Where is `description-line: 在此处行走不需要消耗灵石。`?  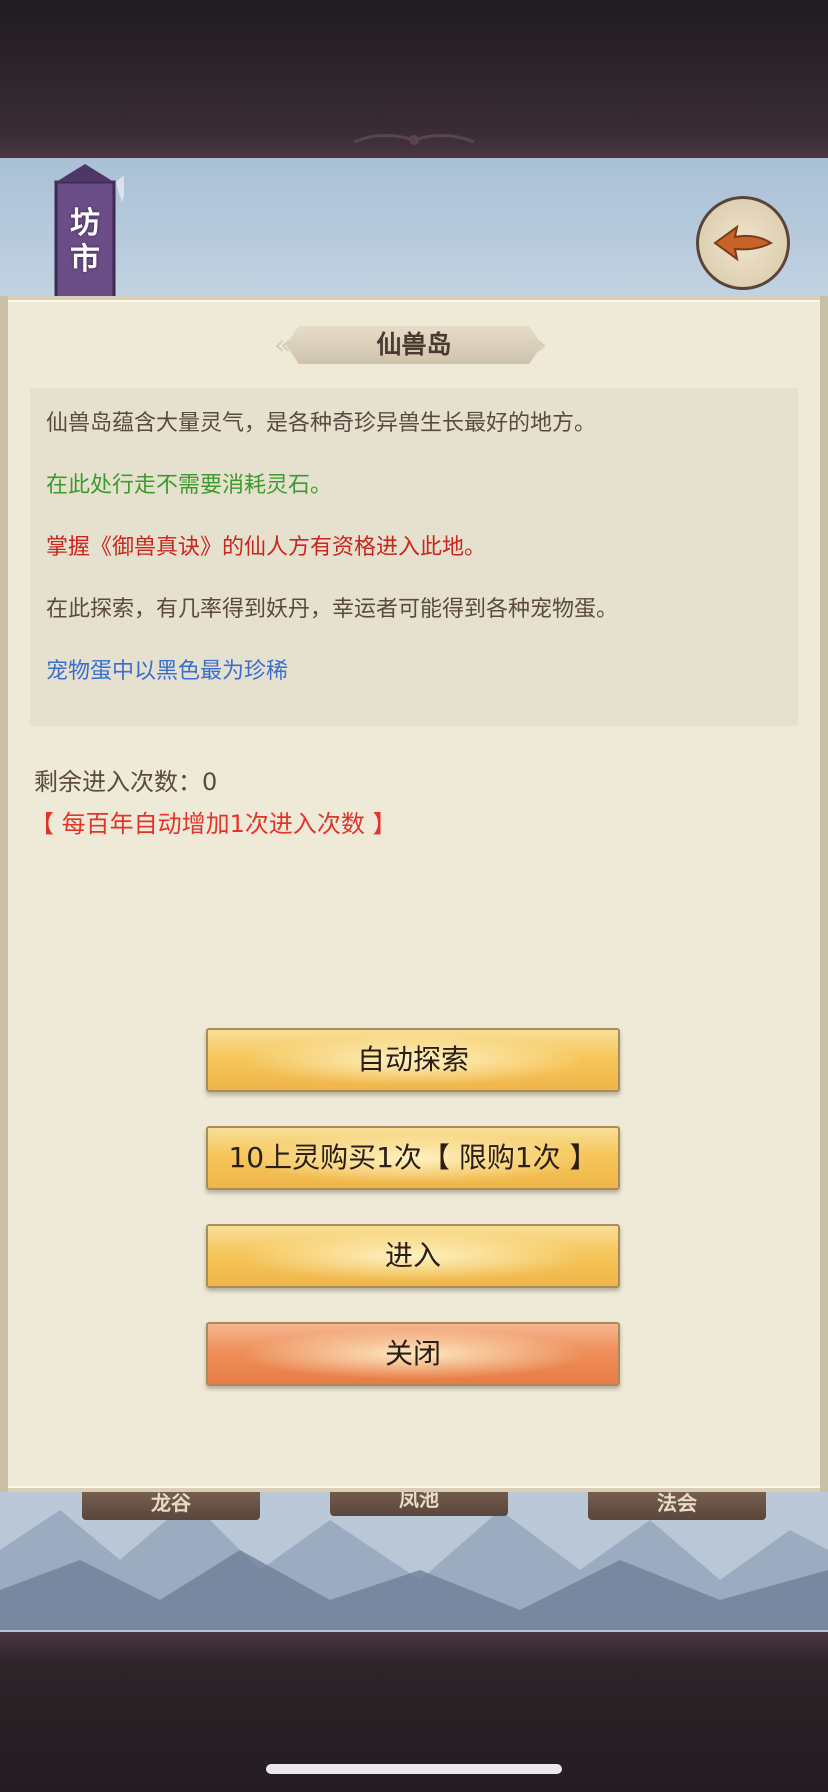
description-line: 在此处行走不需要消耗灵石。 is located at coordinates (189, 485).